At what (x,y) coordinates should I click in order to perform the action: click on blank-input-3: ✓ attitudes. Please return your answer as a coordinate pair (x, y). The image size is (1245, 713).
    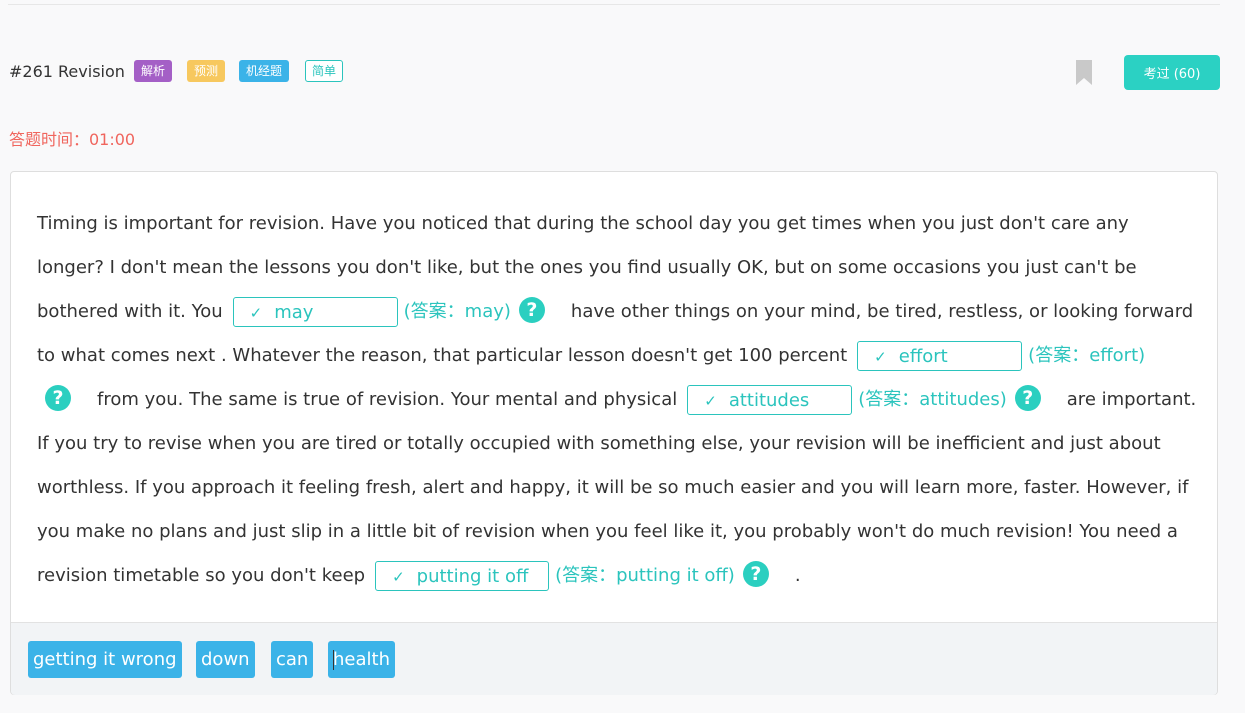
    Looking at the image, I should click on (770, 400).